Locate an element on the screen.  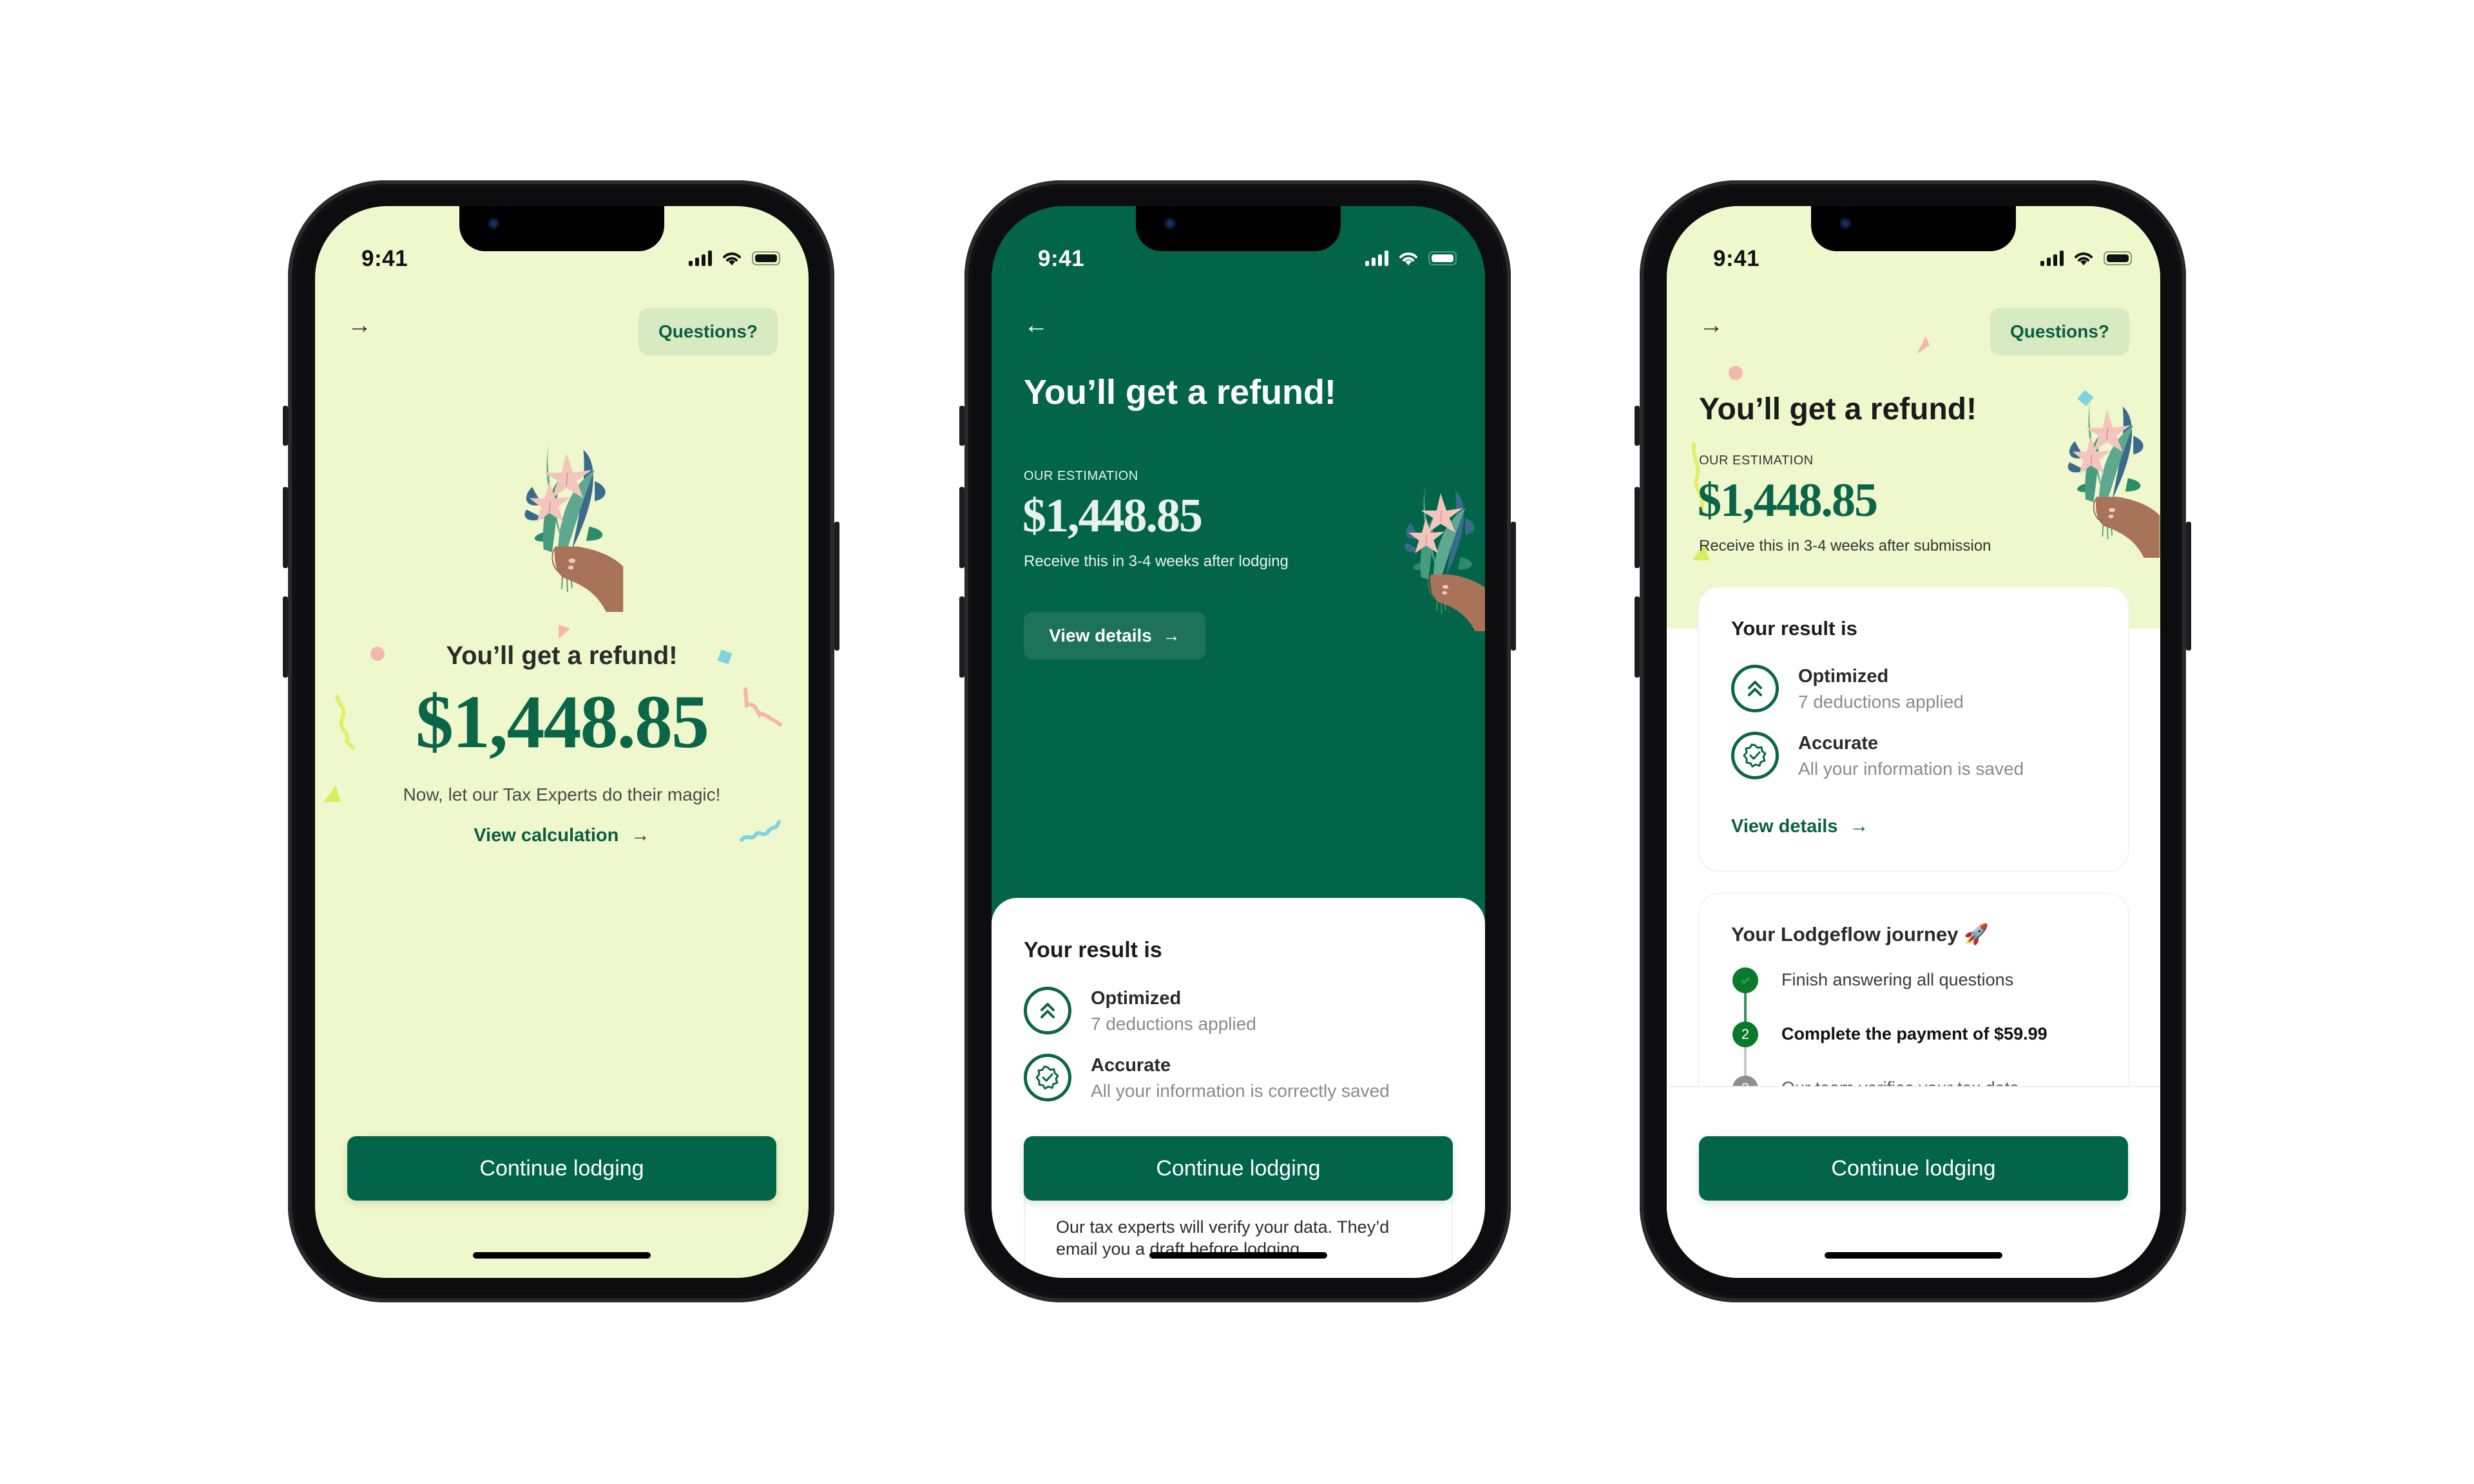
step-done-indicator is located at coordinates (1745, 980).